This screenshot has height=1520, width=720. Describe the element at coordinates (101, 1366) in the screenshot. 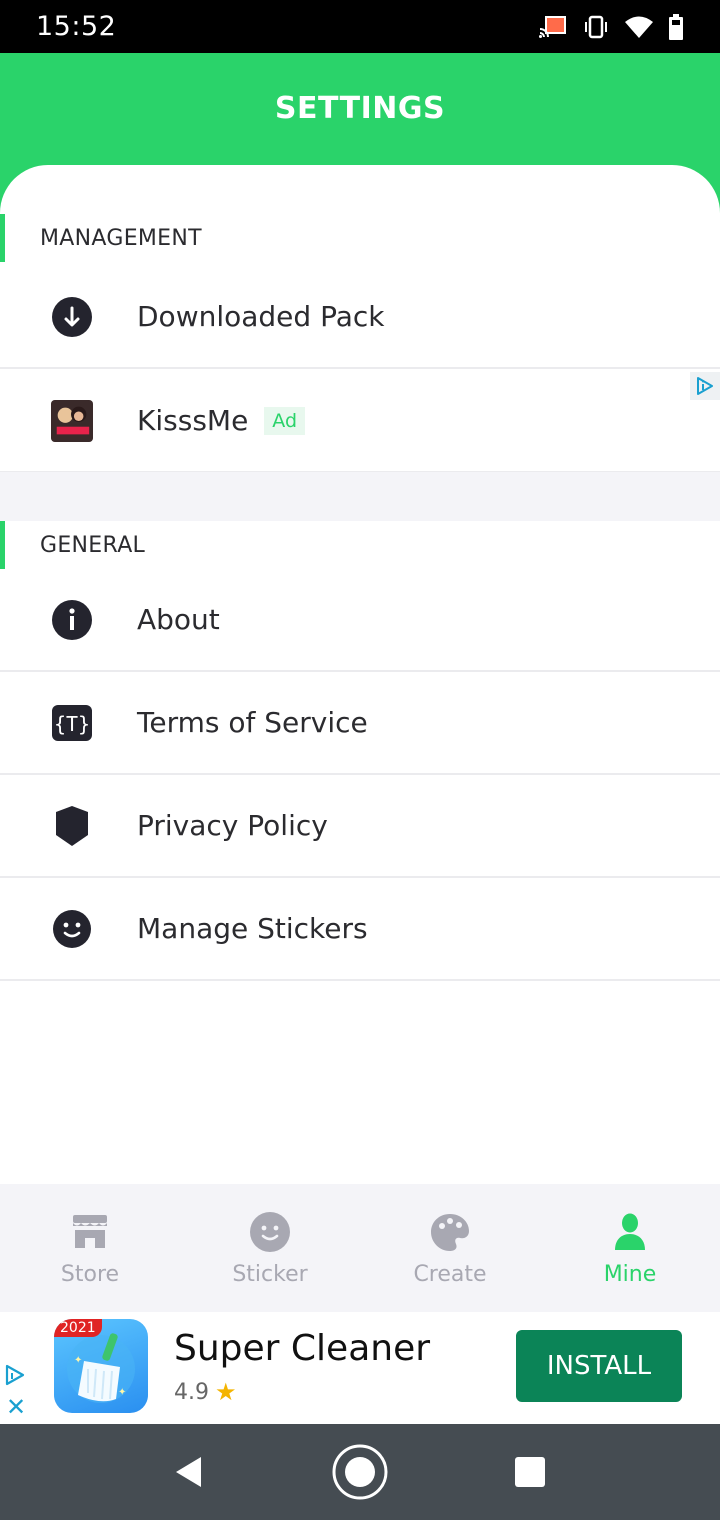

I see `app-icon: ✦ ✦ 2021` at that location.